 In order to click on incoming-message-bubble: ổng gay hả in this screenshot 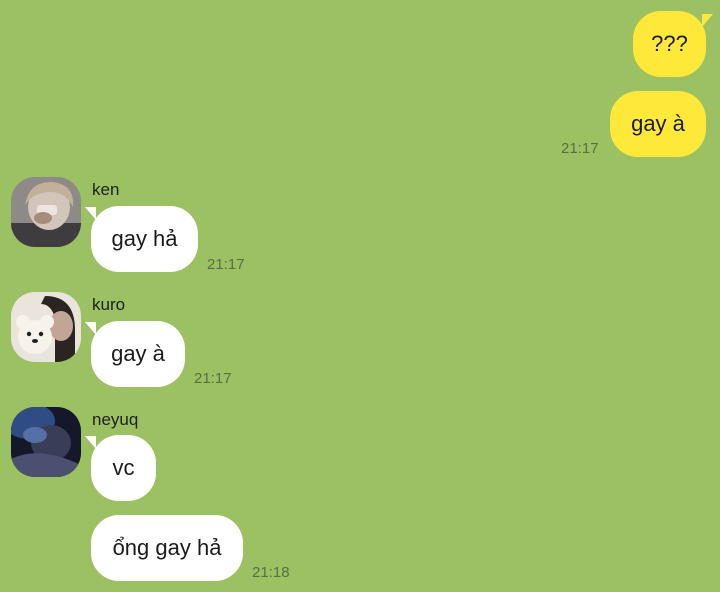, I will do `click(167, 548)`.